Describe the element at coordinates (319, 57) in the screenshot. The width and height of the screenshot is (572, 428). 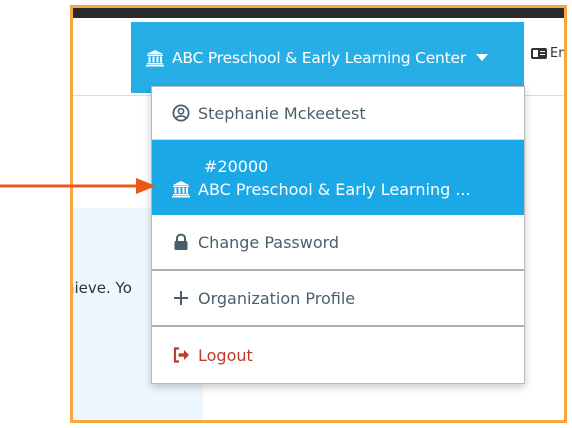
I see `organization-switcher-label: ABC Preschool & Early Learning Center` at that location.